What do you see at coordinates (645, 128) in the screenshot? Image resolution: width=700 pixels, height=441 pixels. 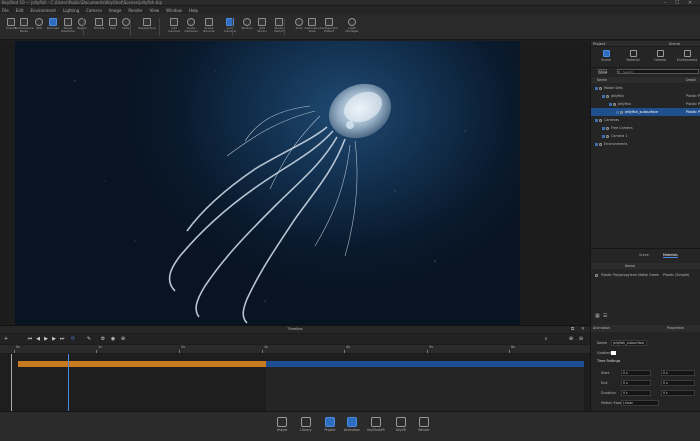 I see `tree-item: Free Camera` at bounding box center [645, 128].